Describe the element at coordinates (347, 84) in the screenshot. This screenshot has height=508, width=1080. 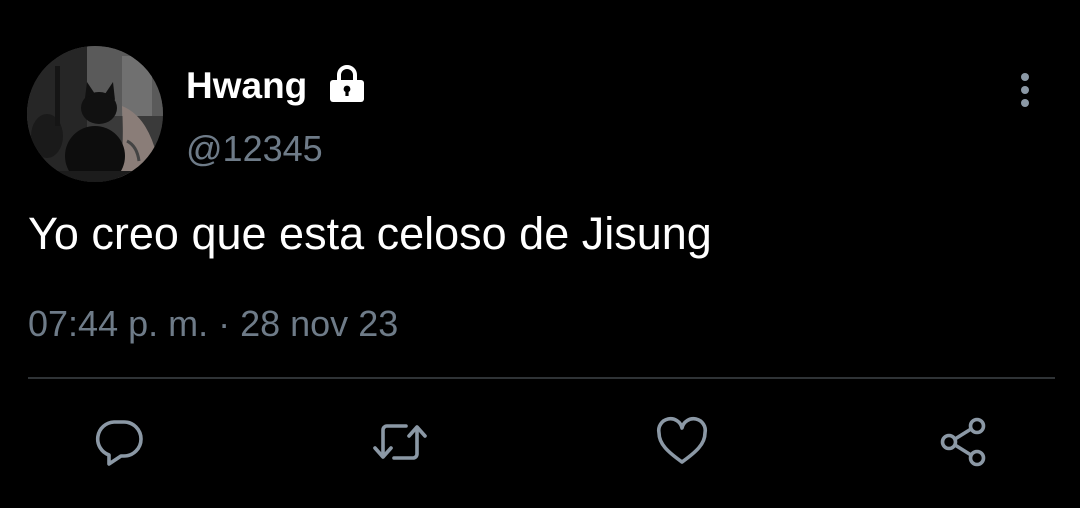
I see `lock-icon` at that location.